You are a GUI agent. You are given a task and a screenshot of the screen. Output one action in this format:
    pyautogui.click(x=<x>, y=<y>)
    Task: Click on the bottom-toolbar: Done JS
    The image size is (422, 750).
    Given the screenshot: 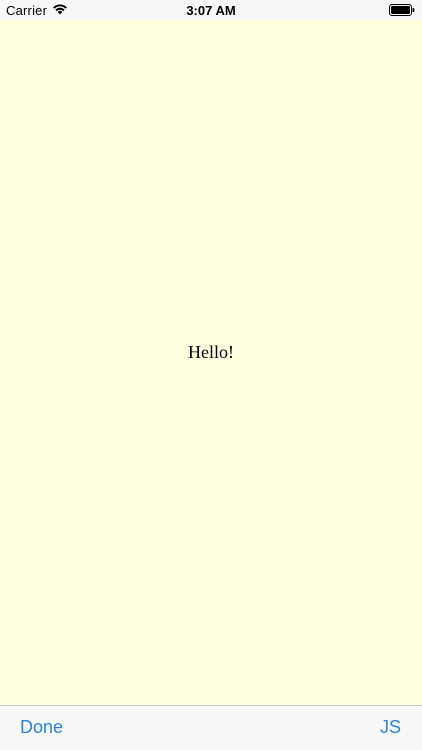 What is the action you would take?
    pyautogui.click(x=211, y=727)
    